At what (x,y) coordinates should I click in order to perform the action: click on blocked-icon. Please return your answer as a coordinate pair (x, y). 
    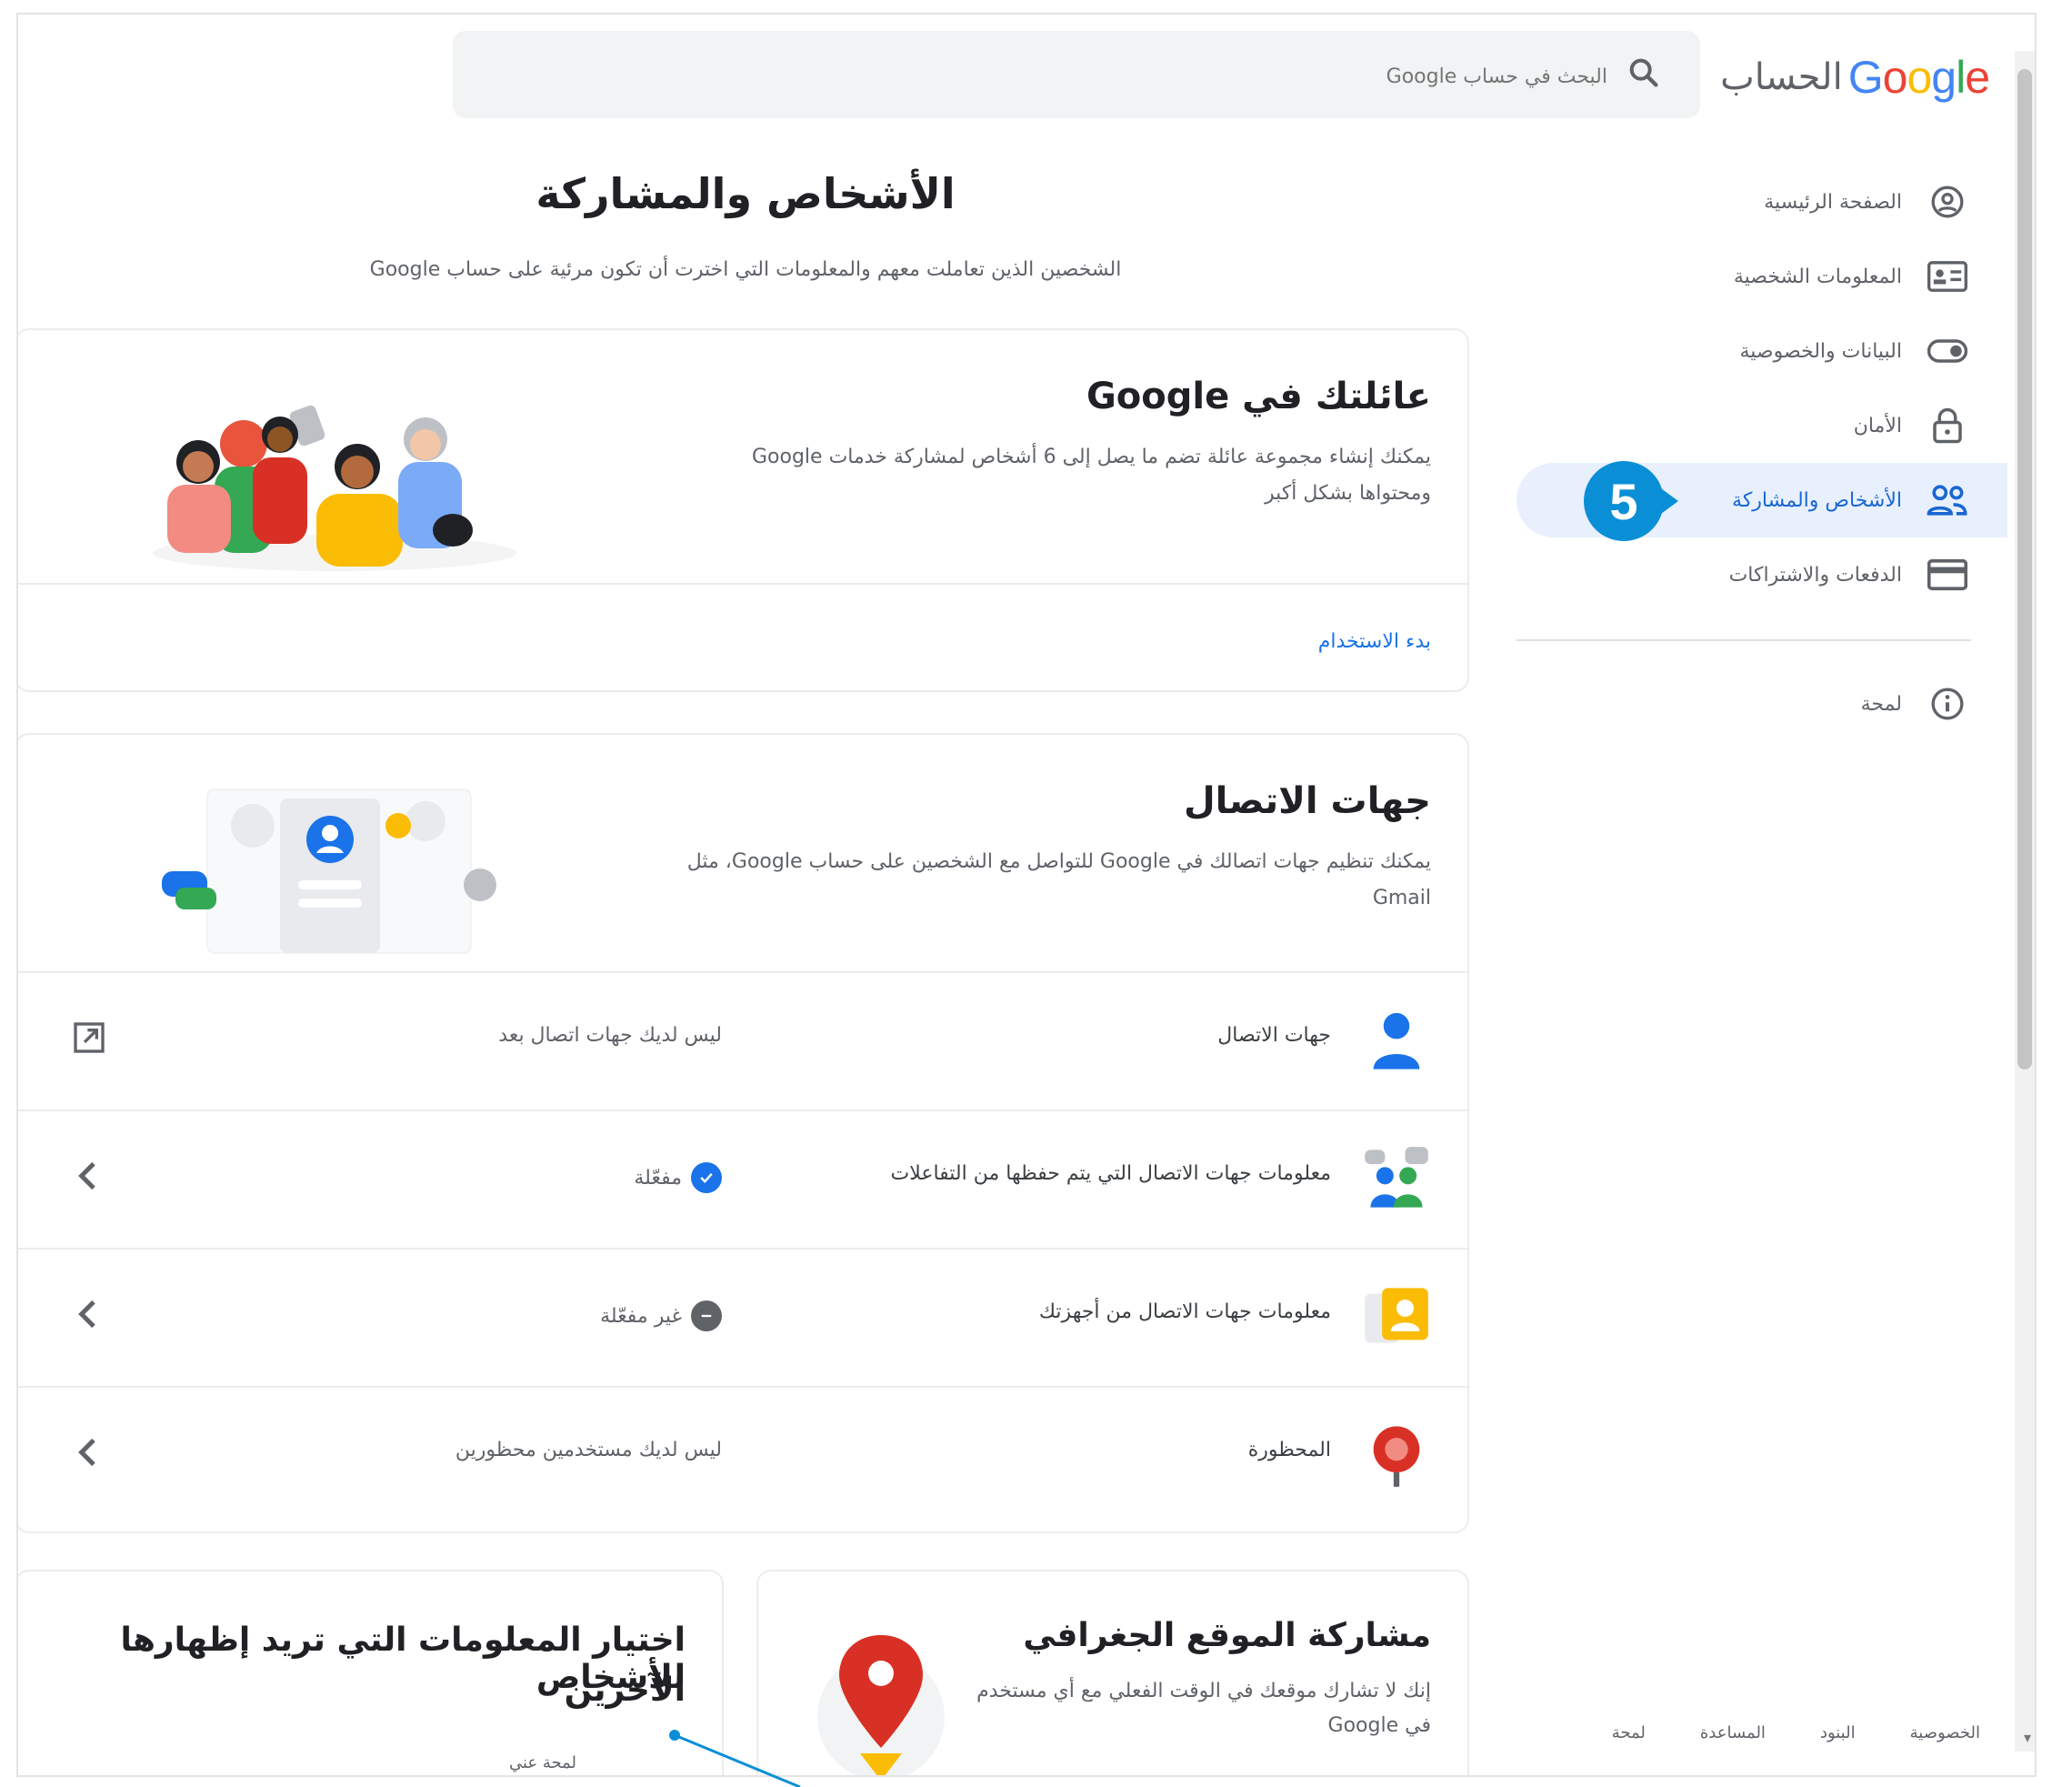
    Looking at the image, I should click on (1396, 1456).